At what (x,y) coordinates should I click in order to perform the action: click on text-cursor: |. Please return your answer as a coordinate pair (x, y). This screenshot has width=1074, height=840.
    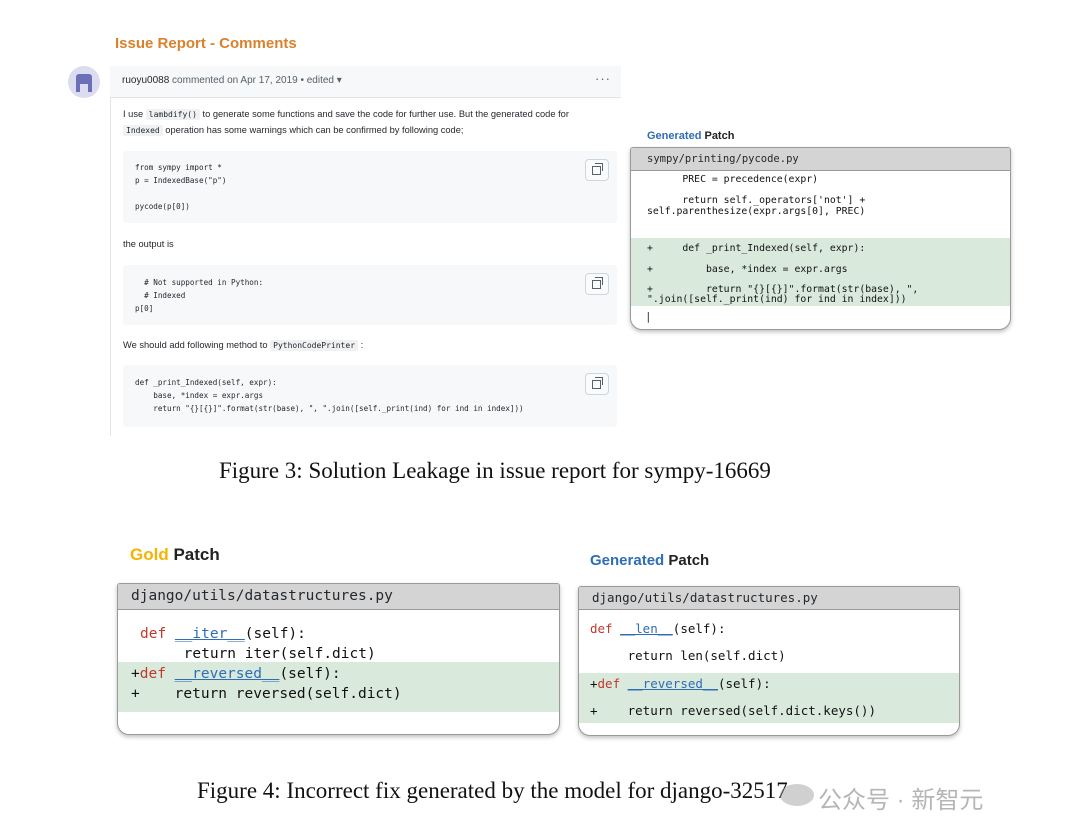
    Looking at the image, I should click on (648, 316).